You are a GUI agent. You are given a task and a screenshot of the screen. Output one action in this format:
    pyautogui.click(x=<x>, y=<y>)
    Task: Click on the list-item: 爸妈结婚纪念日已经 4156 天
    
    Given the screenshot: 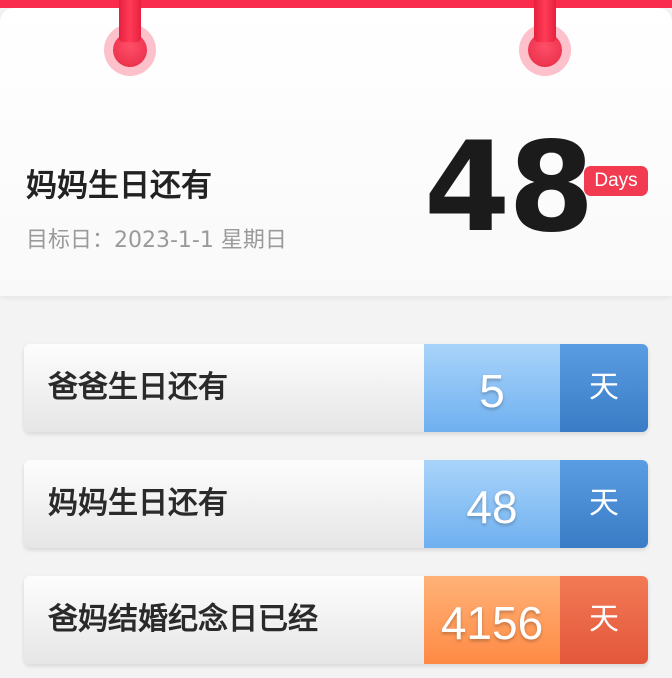 What is the action you would take?
    pyautogui.click(x=336, y=620)
    